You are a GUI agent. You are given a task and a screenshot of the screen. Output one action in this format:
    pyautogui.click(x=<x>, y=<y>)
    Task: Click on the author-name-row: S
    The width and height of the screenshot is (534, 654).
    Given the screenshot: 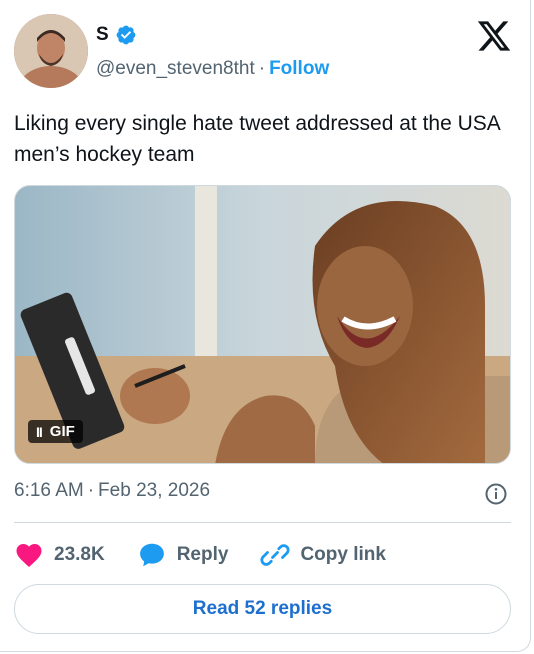 What is the action you would take?
    pyautogui.click(x=116, y=35)
    